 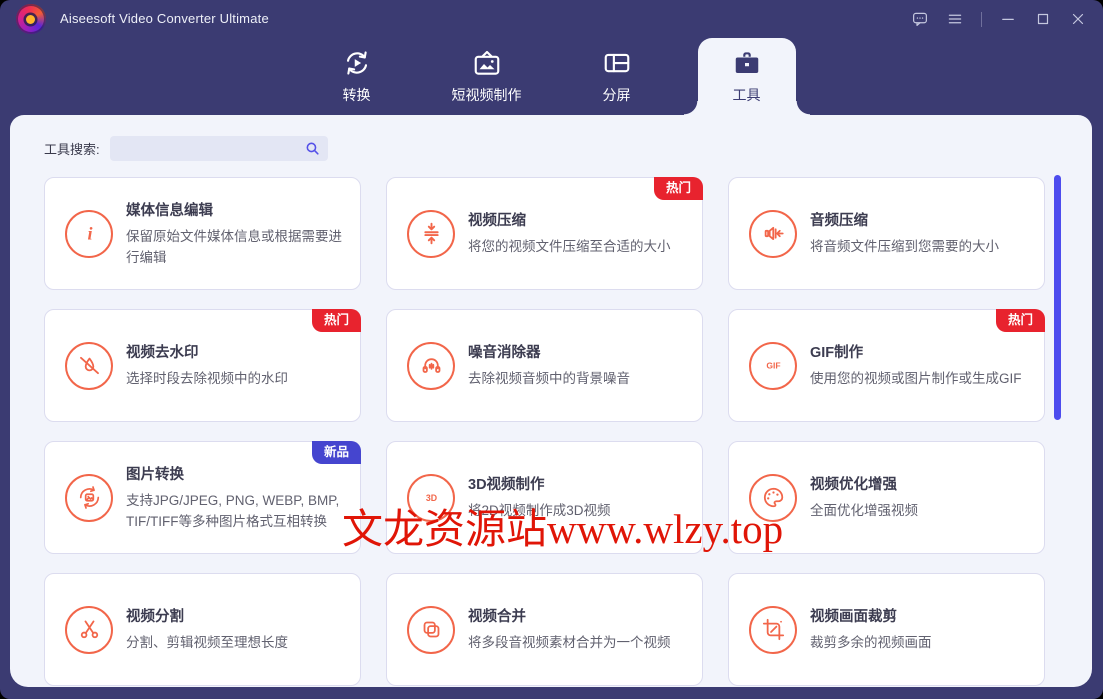 What do you see at coordinates (955, 19) in the screenshot?
I see `menu-icon` at bounding box center [955, 19].